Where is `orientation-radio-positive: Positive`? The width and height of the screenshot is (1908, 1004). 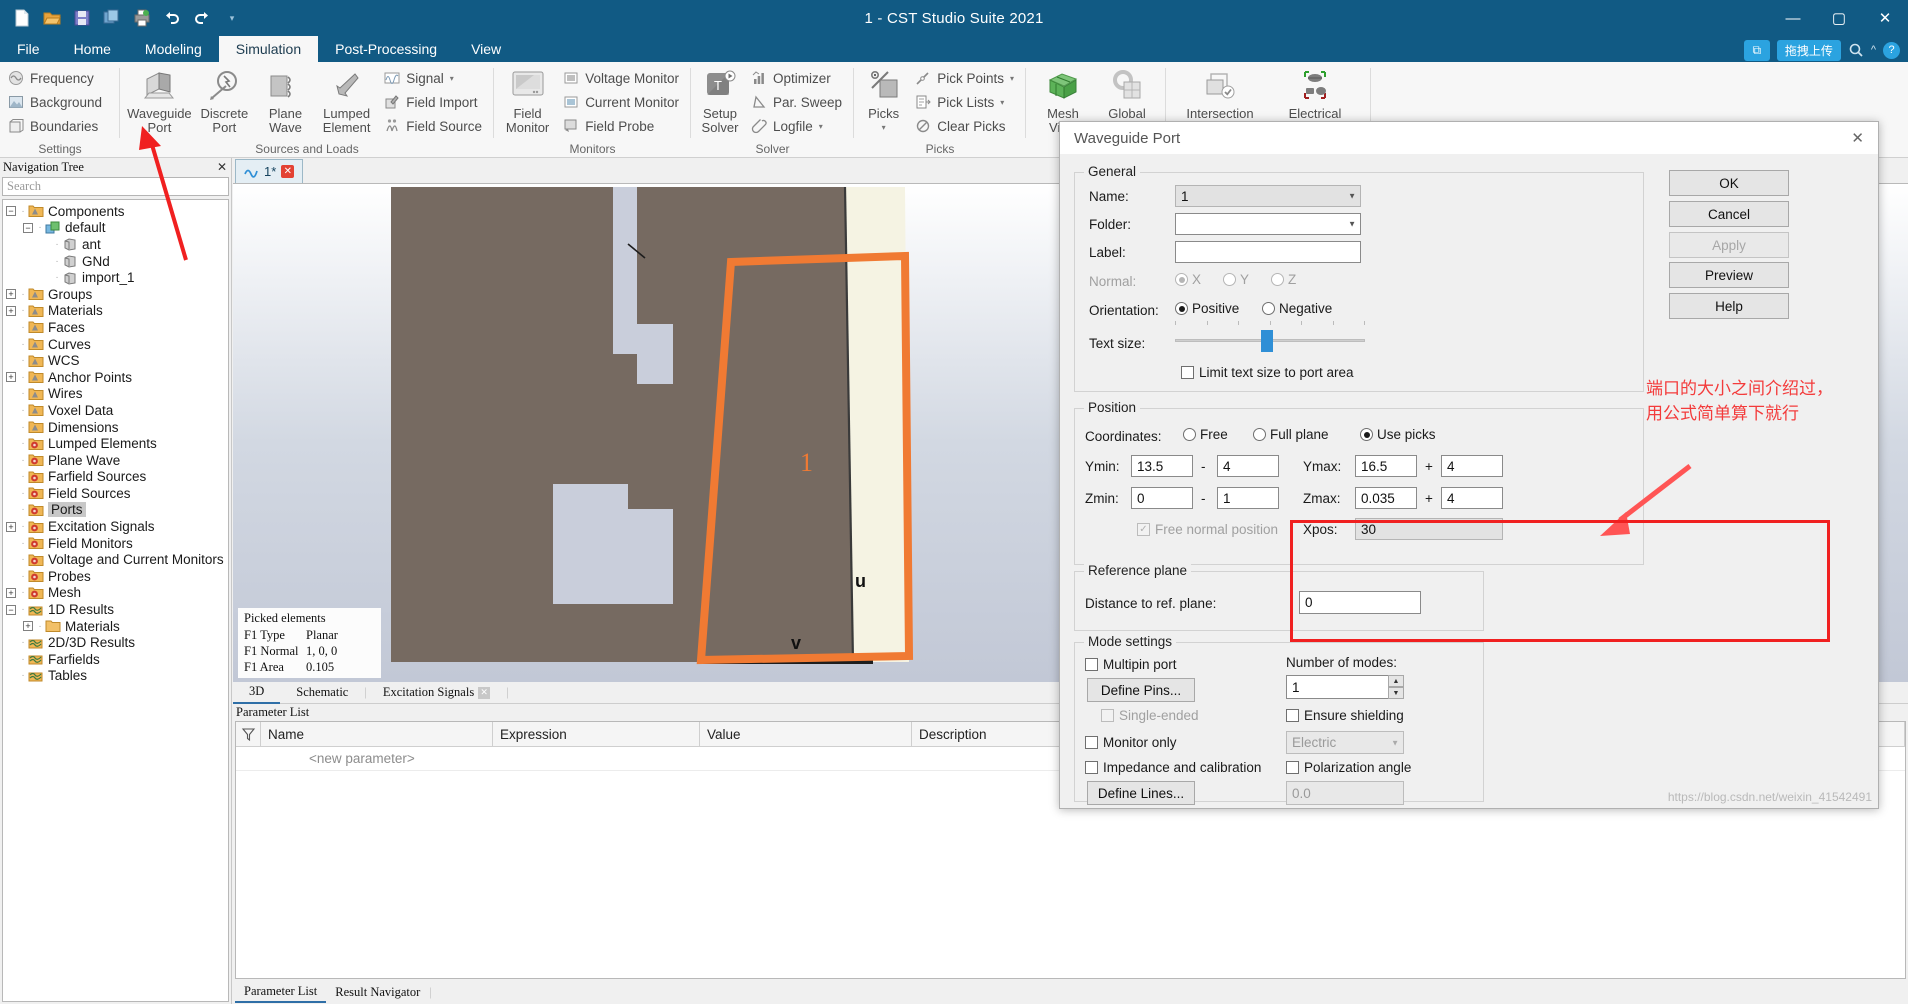
orientation-radio-positive: Positive is located at coordinates (1207, 308).